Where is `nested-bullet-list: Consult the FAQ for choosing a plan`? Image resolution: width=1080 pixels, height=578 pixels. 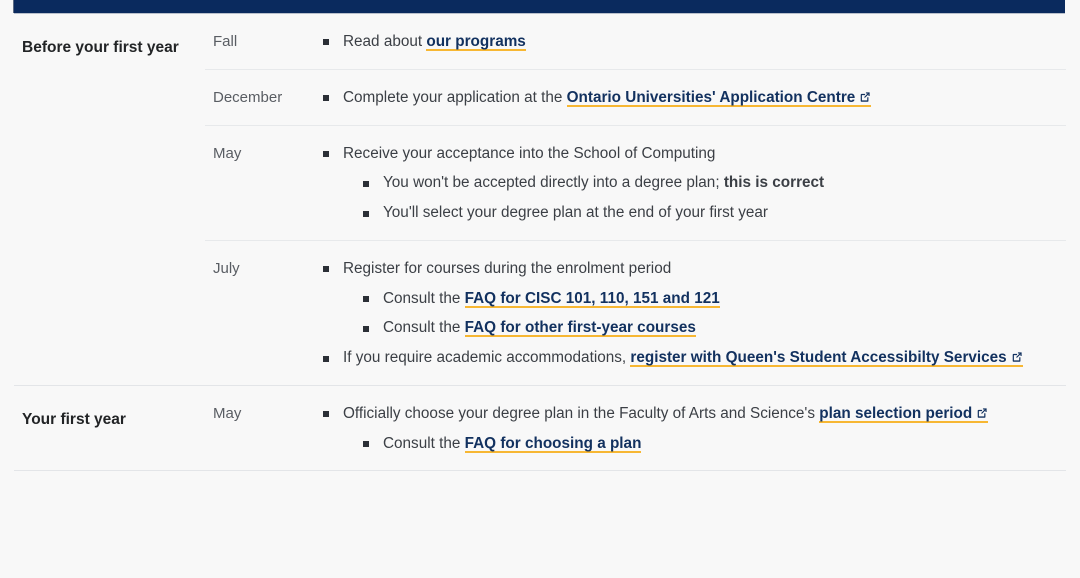
nested-bullet-list: Consult the FAQ for choosing a plan is located at coordinates (691, 444).